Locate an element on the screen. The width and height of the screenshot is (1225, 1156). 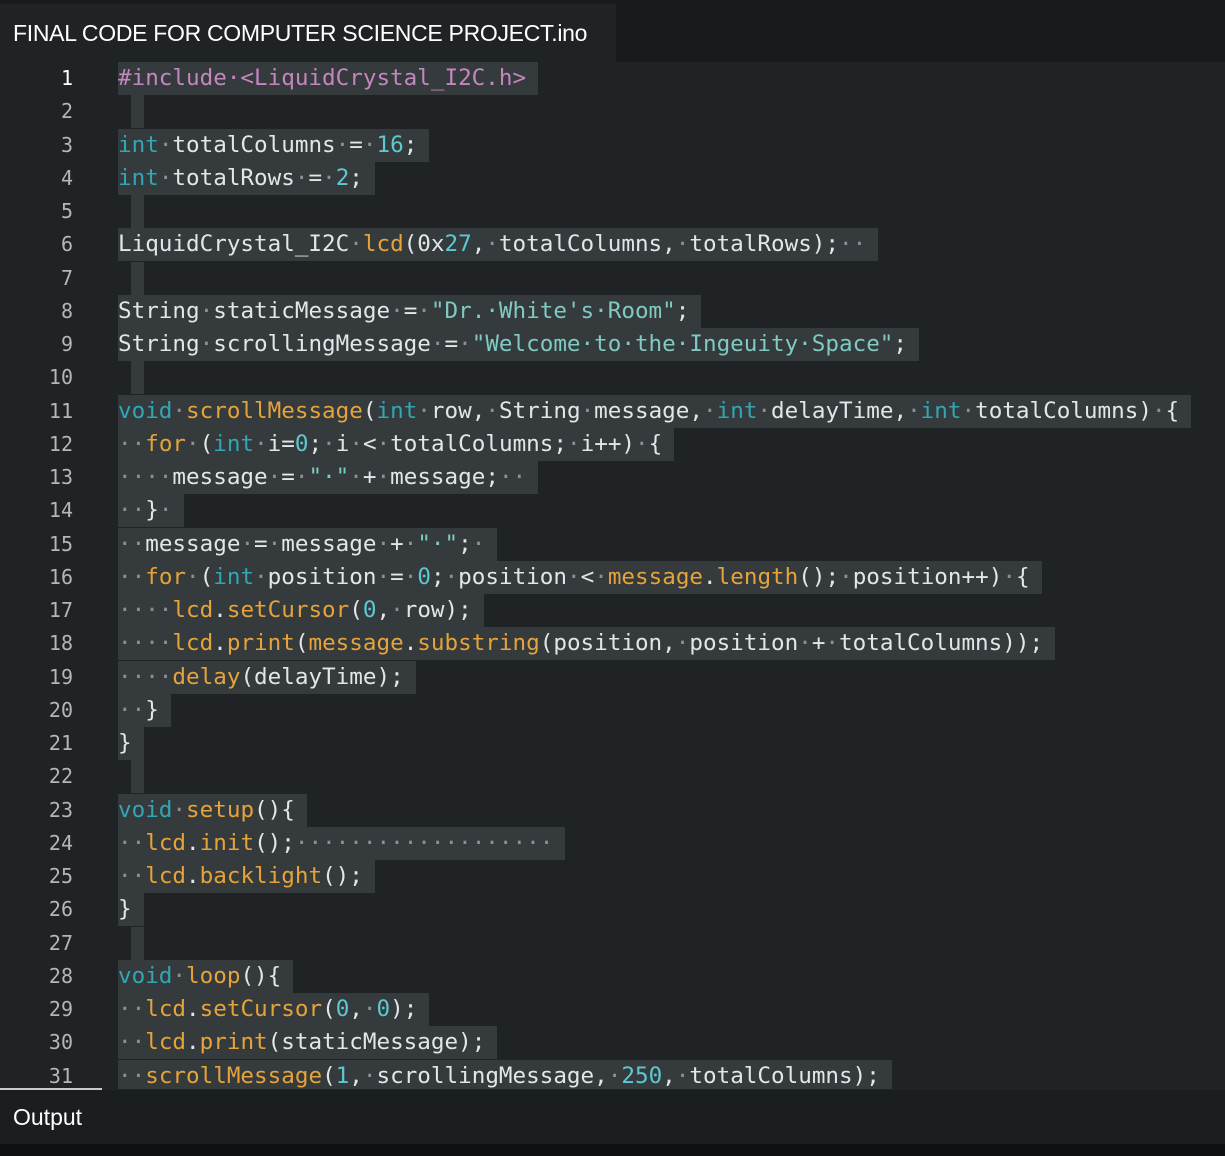
code-text: ··for·(int·i=0;·i·<·totalColumns;·i++)·{ is located at coordinates (396, 444).